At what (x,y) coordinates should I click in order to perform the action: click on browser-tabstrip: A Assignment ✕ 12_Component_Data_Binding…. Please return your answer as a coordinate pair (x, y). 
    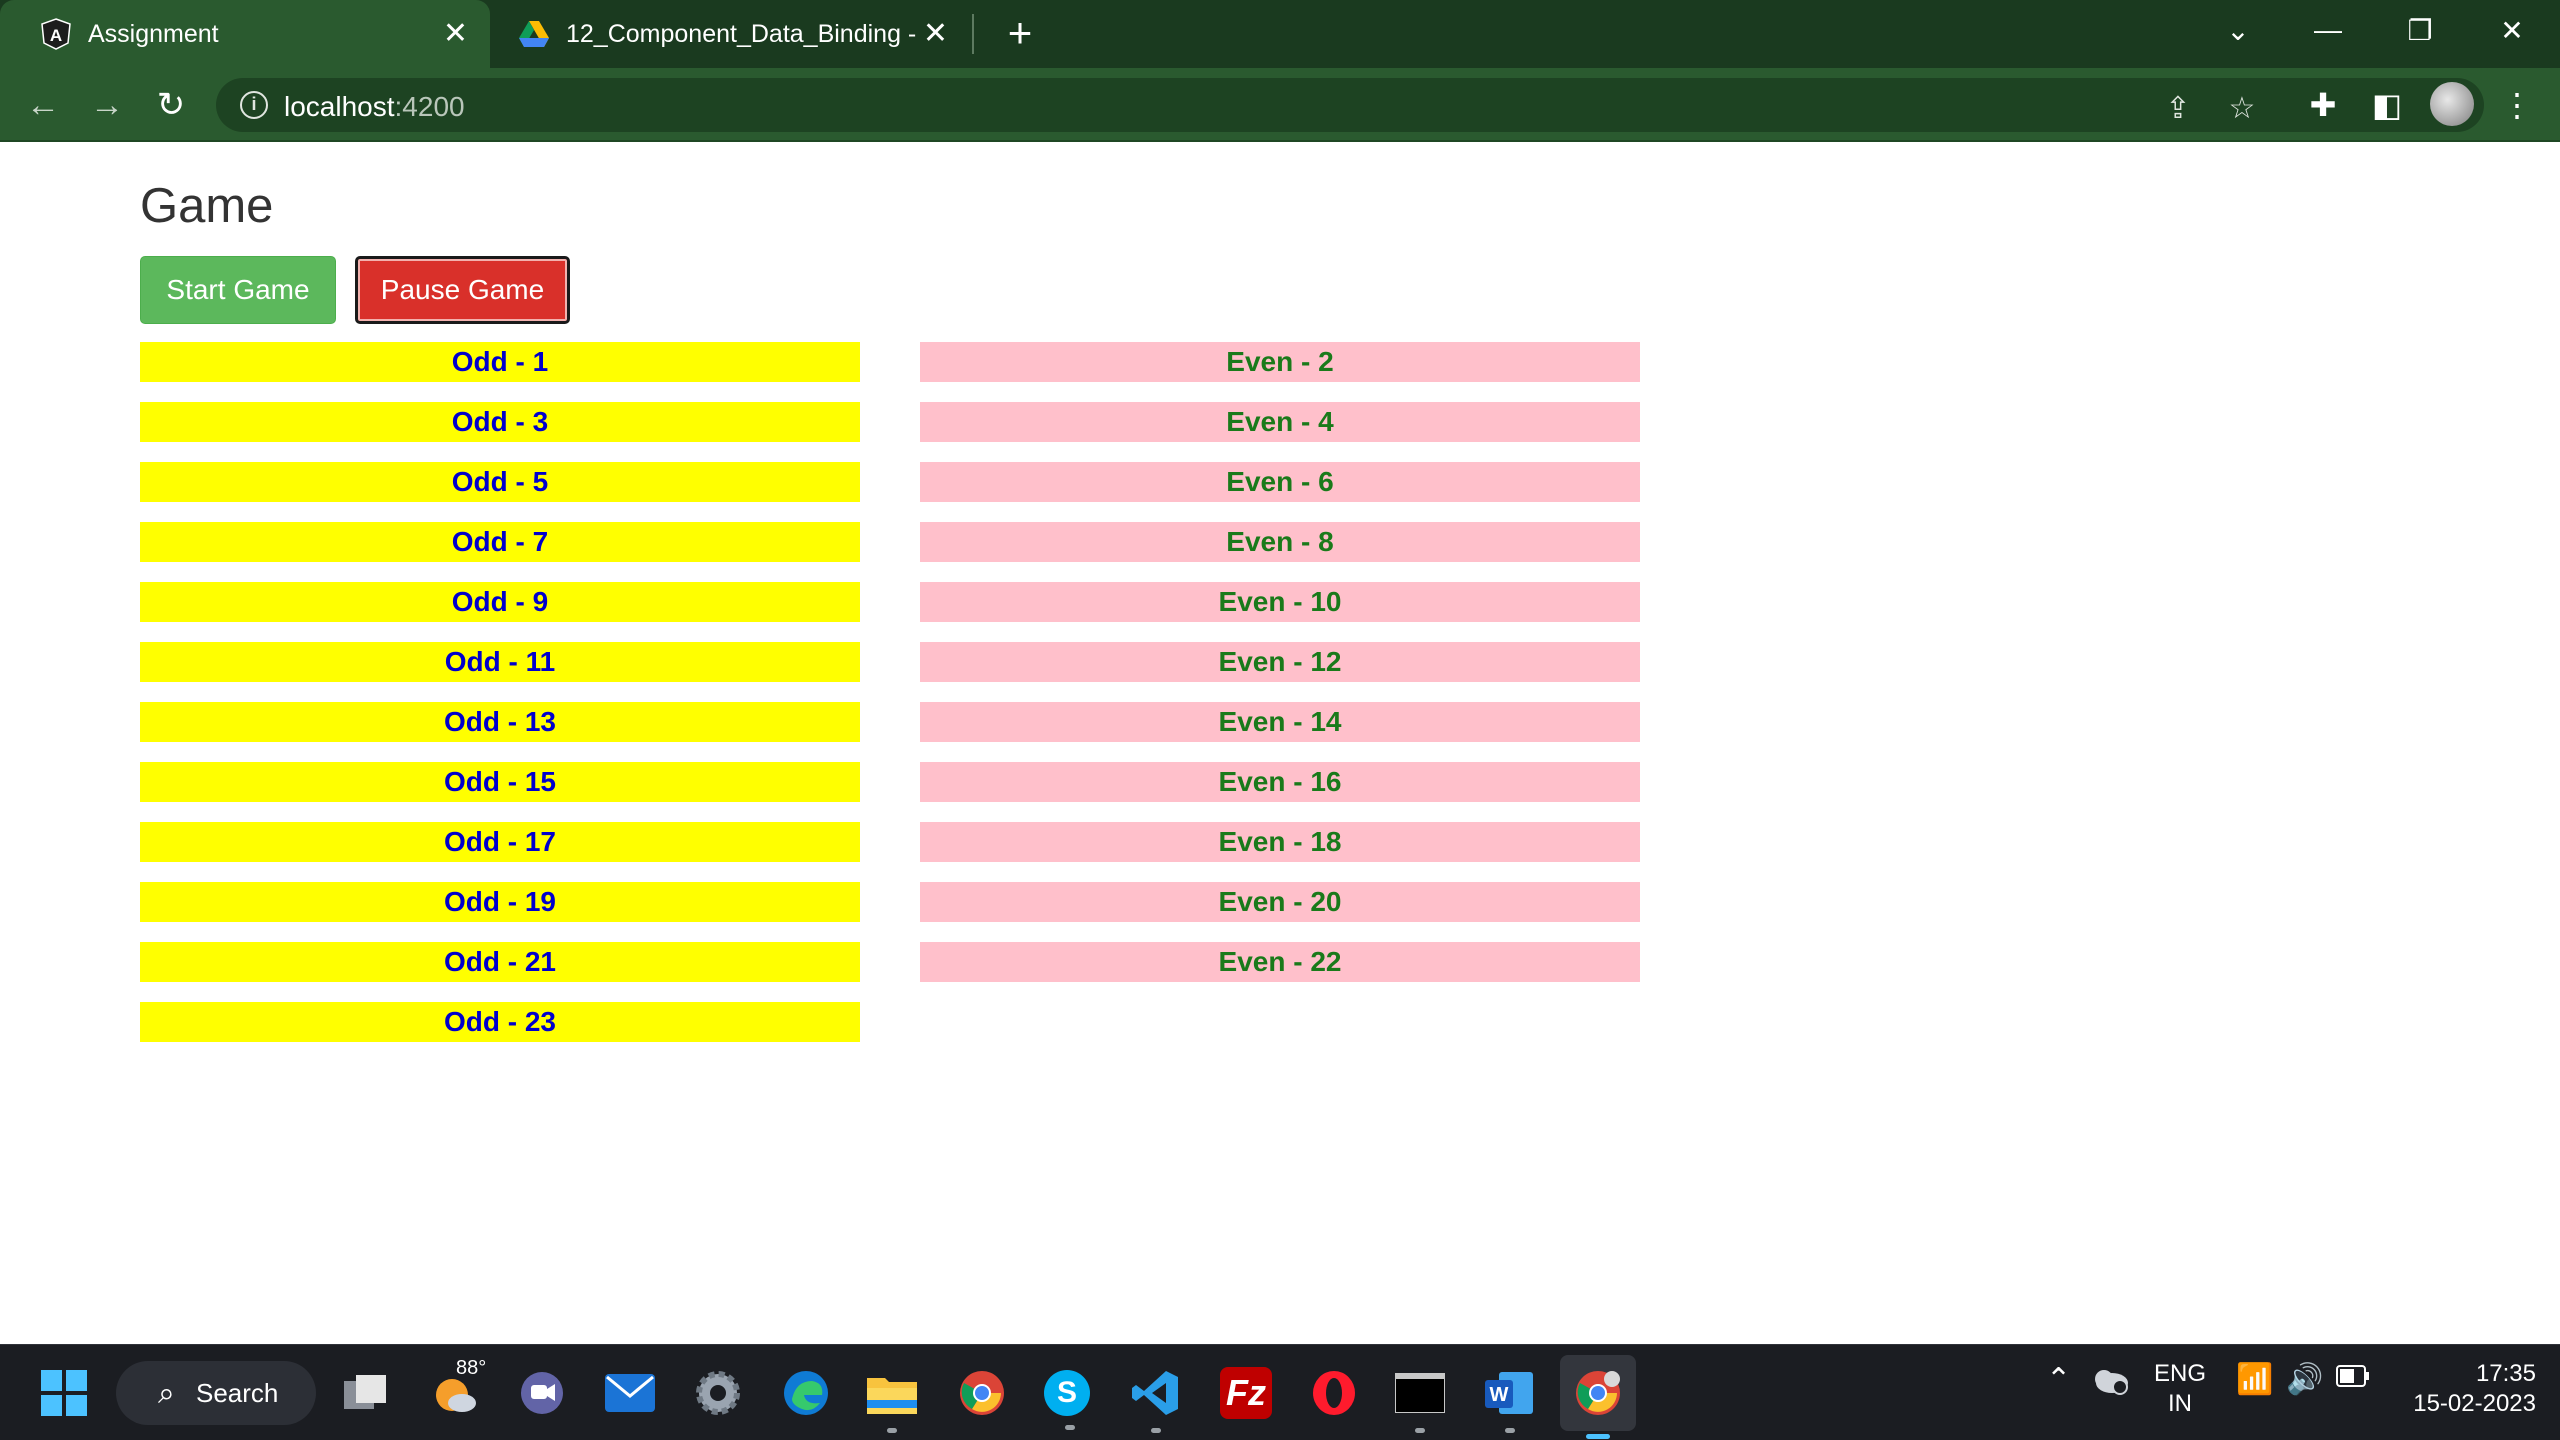
    Looking at the image, I should click on (1280, 34).